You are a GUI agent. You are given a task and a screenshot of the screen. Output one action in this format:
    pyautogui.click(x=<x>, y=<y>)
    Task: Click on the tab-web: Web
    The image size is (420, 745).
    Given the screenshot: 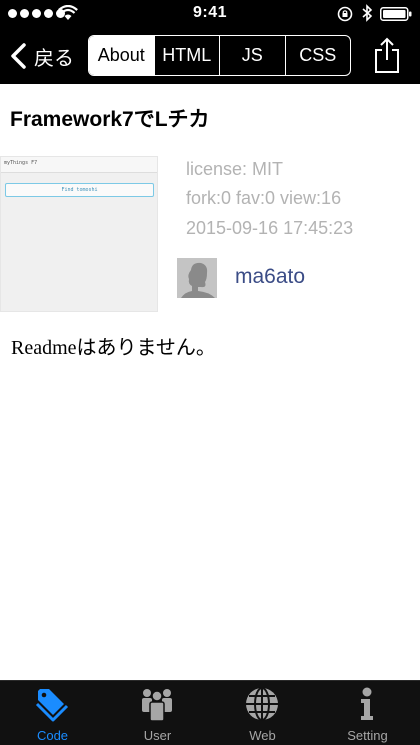 What is the action you would take?
    pyautogui.click(x=262, y=713)
    